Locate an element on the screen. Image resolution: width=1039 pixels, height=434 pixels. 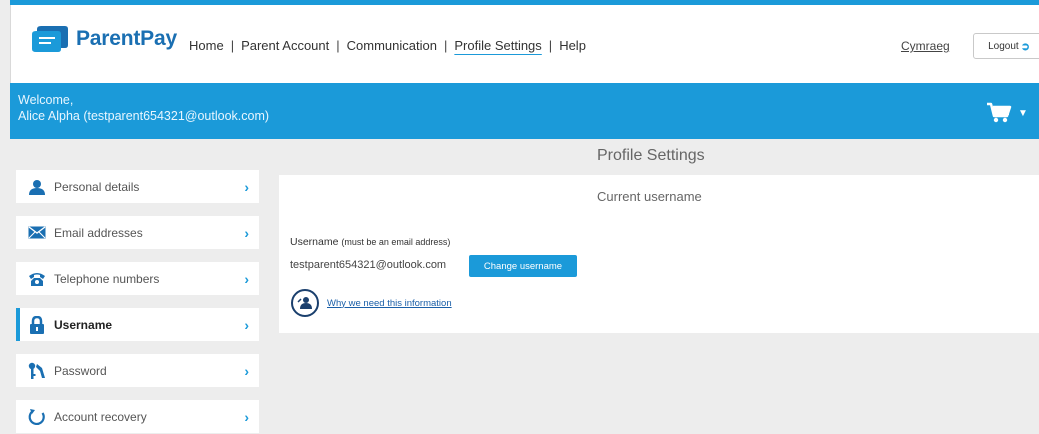
logout-label: Logout is located at coordinates (1003, 46).